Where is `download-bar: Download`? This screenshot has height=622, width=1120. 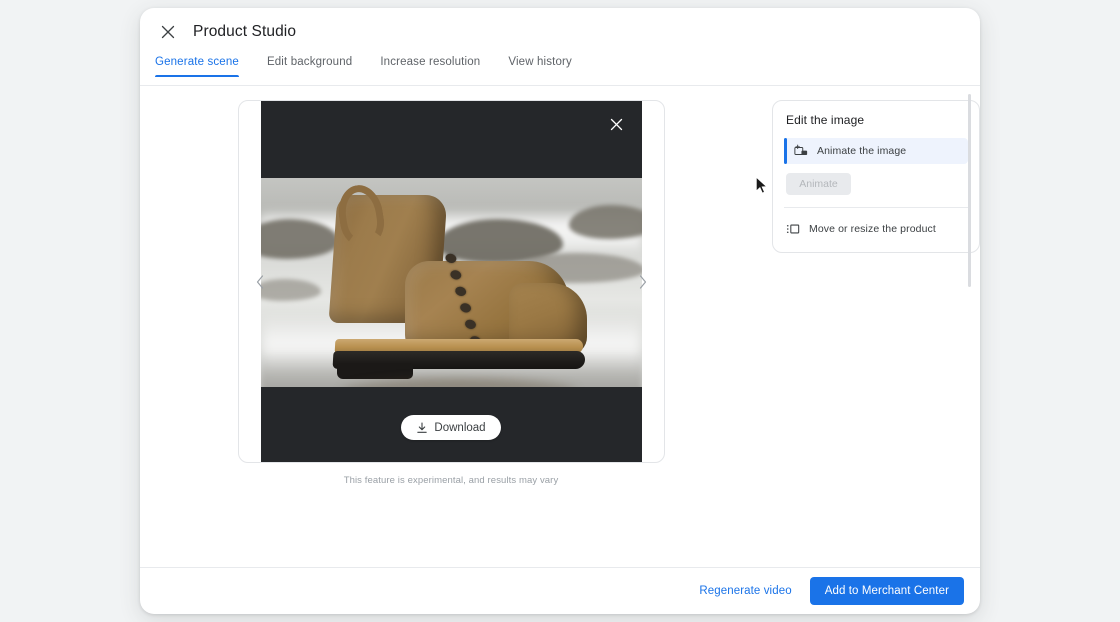 download-bar: Download is located at coordinates (451, 427).